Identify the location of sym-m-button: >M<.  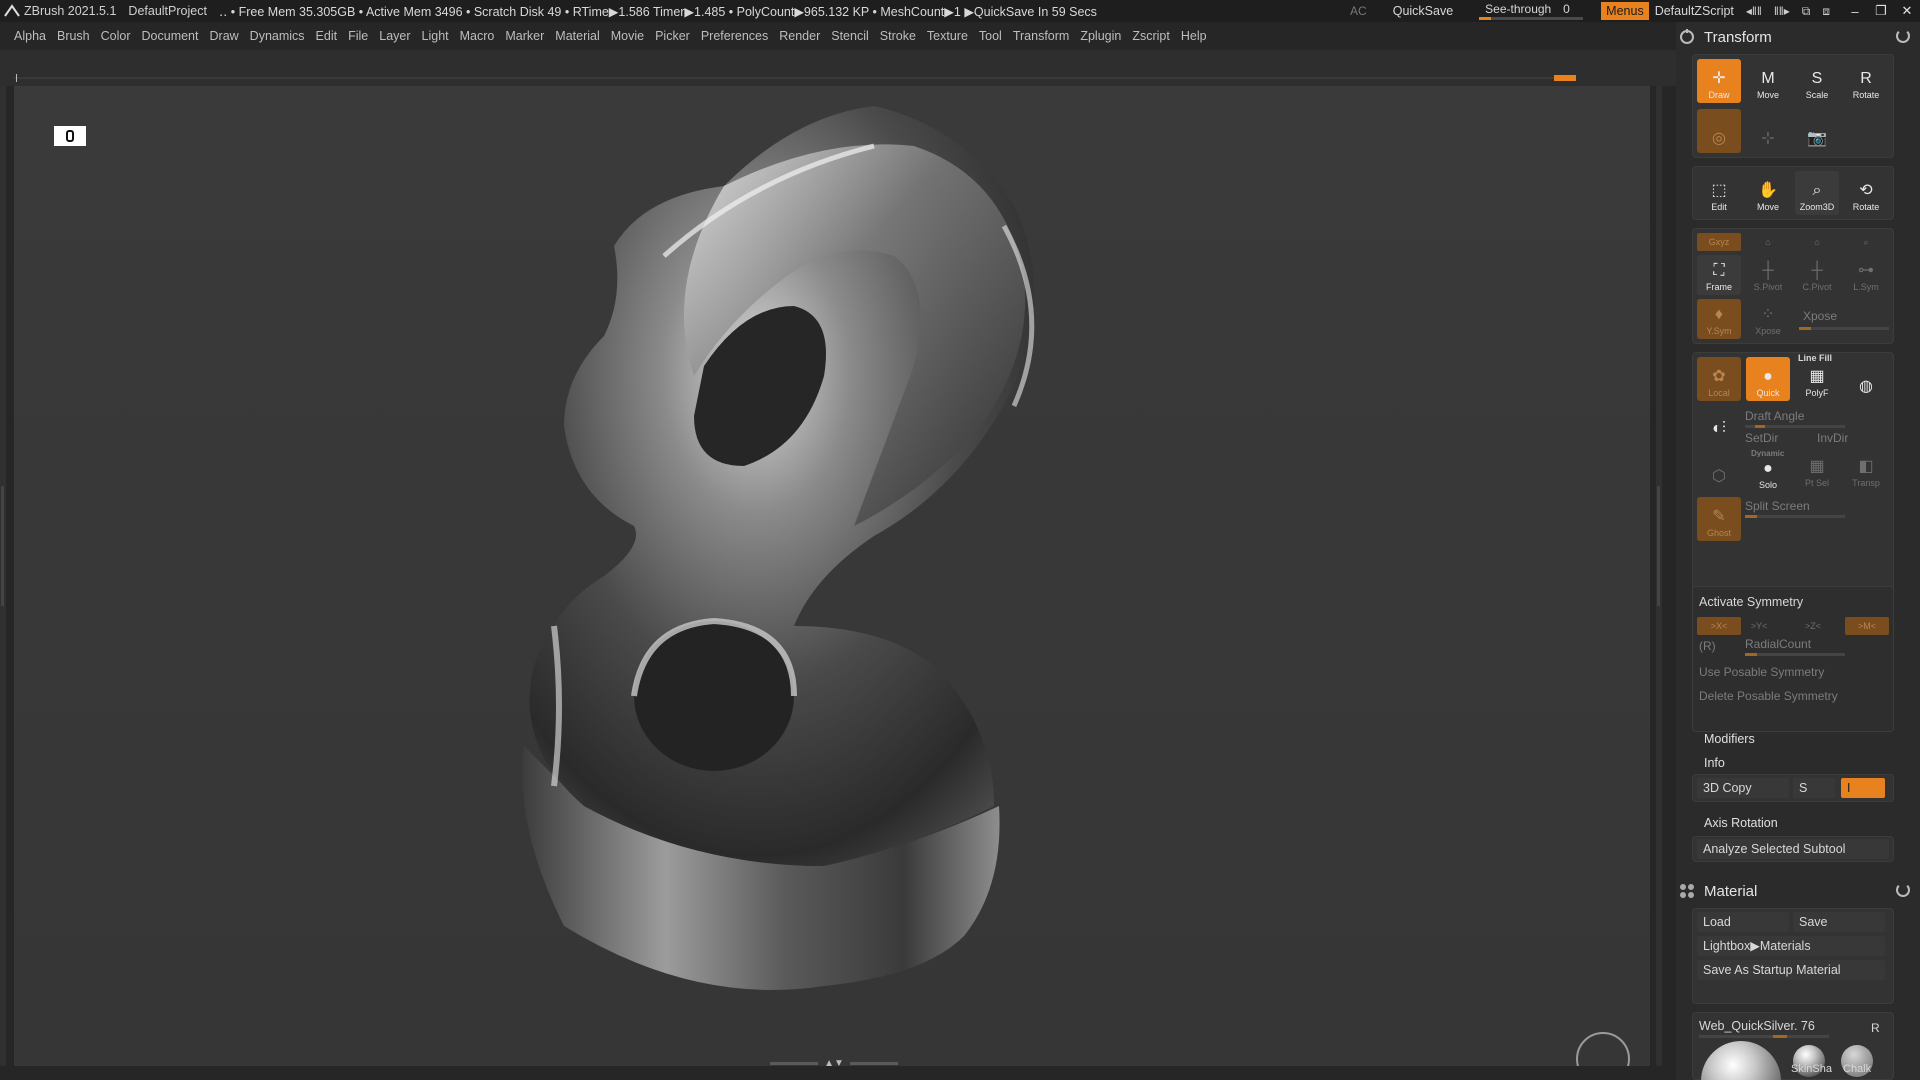
(1867, 626).